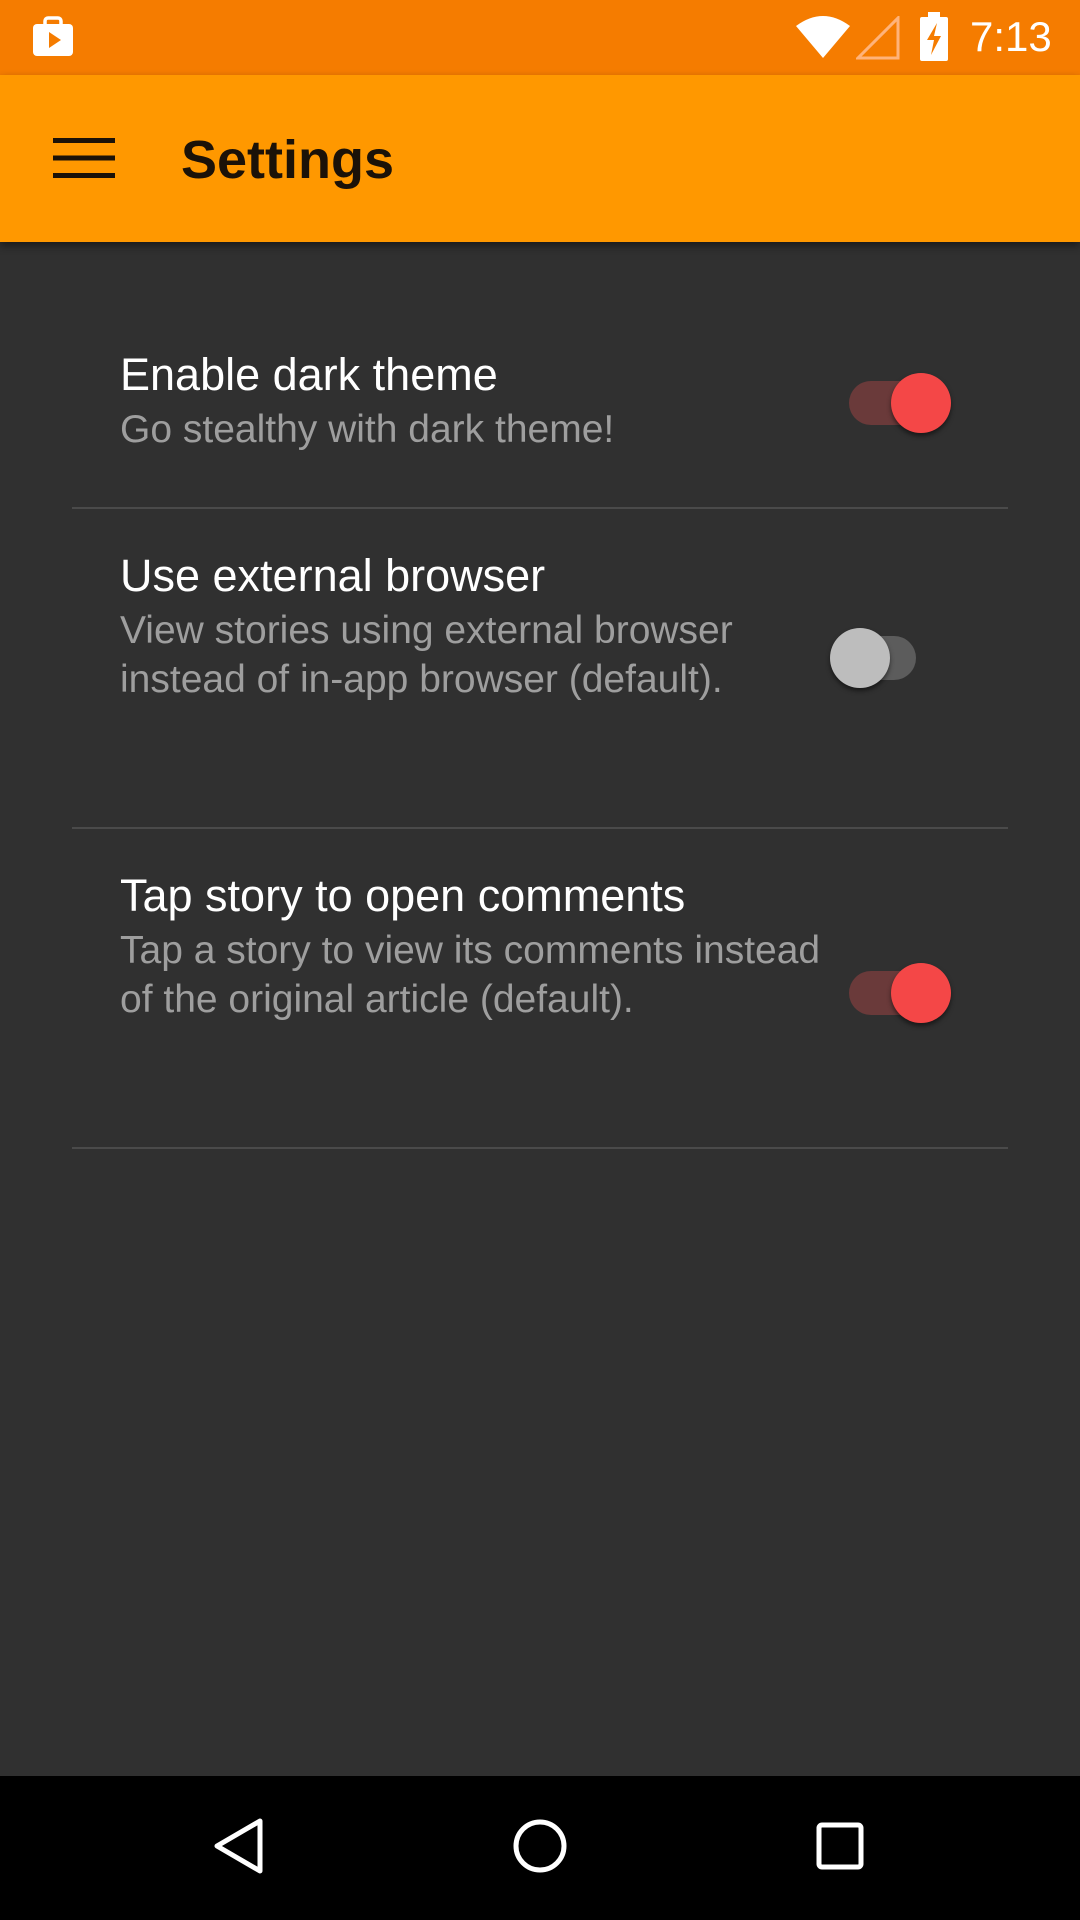  I want to click on play-store-icon, so click(53, 37).